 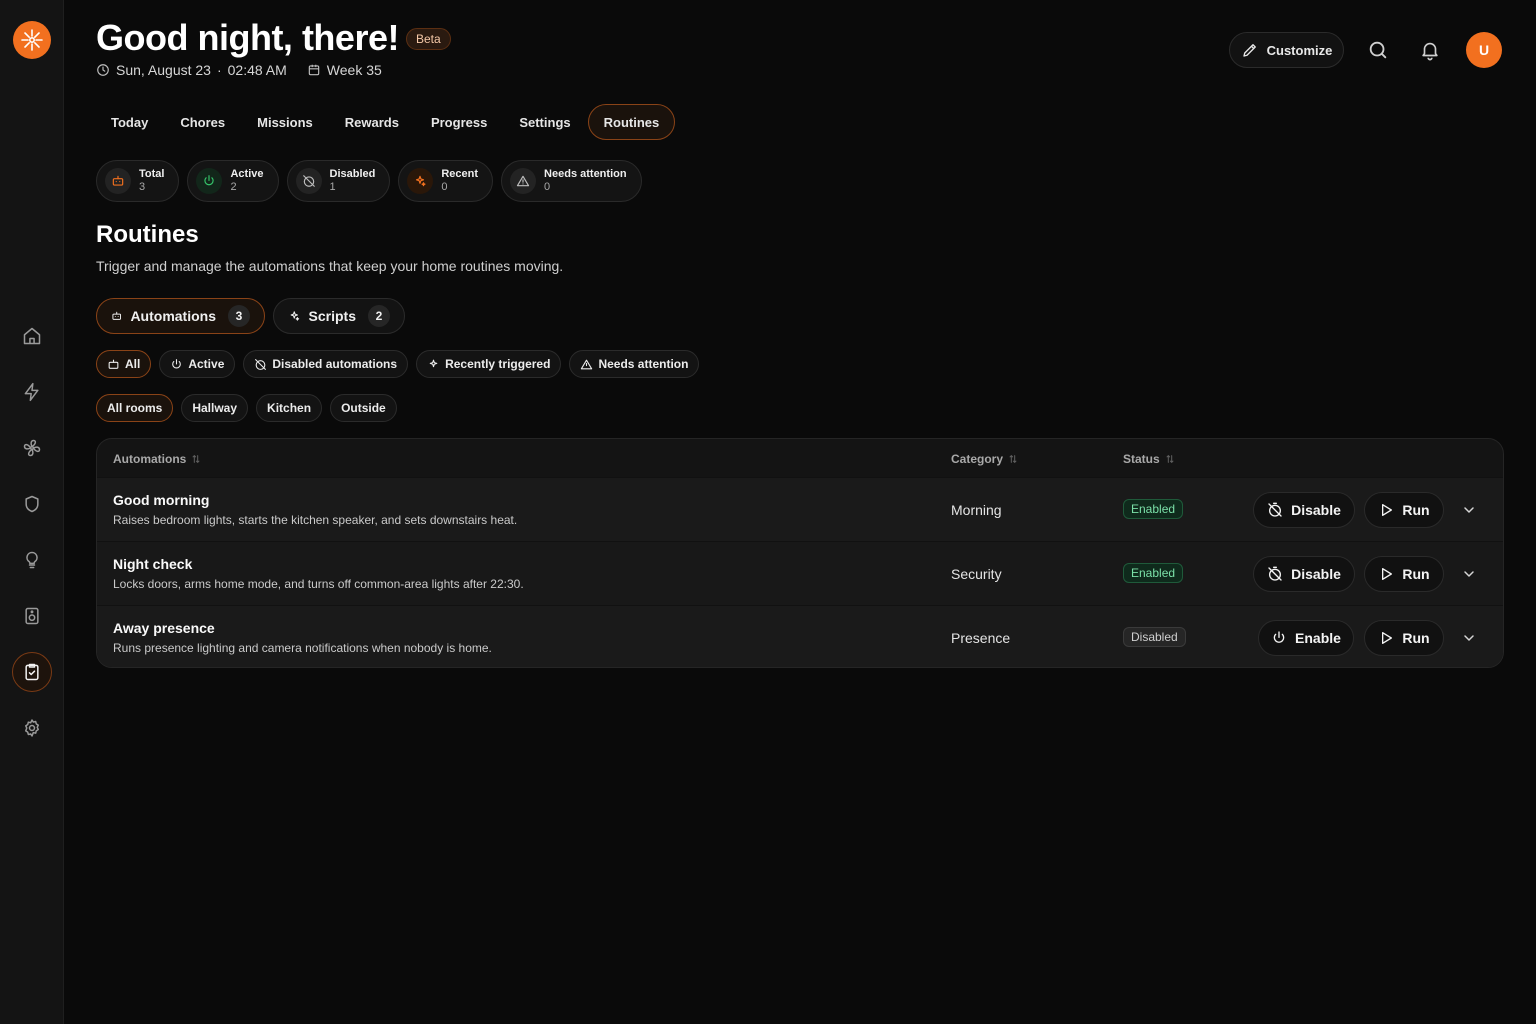 What do you see at coordinates (585, 174) in the screenshot?
I see `stat-label: Needs attention` at bounding box center [585, 174].